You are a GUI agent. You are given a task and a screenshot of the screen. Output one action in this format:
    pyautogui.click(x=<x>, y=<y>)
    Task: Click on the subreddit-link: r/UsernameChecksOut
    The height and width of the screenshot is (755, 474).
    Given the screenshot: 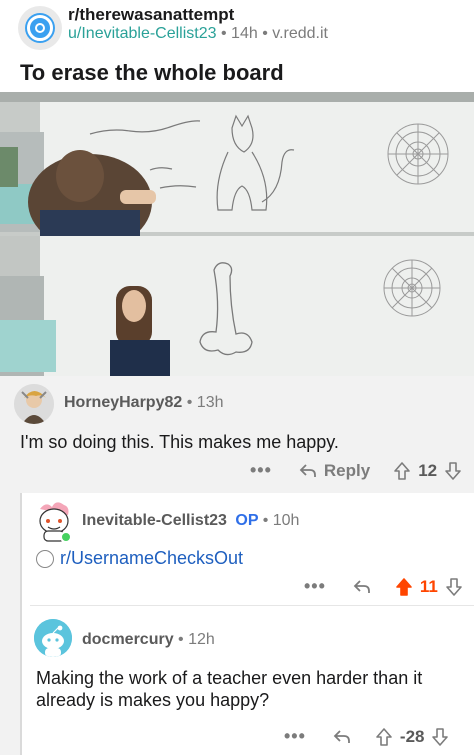 What is the action you would take?
    pyautogui.click(x=139, y=558)
    